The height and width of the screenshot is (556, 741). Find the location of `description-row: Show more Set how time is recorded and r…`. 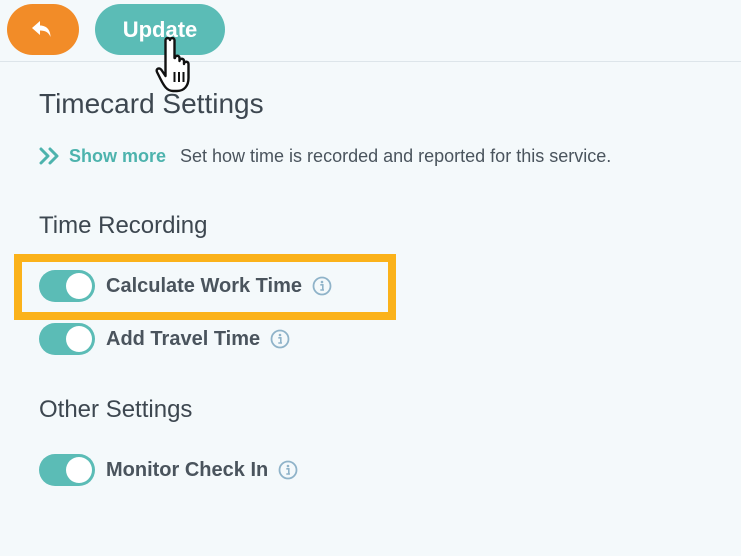

description-row: Show more Set how time is recorded and r… is located at coordinates (325, 156).